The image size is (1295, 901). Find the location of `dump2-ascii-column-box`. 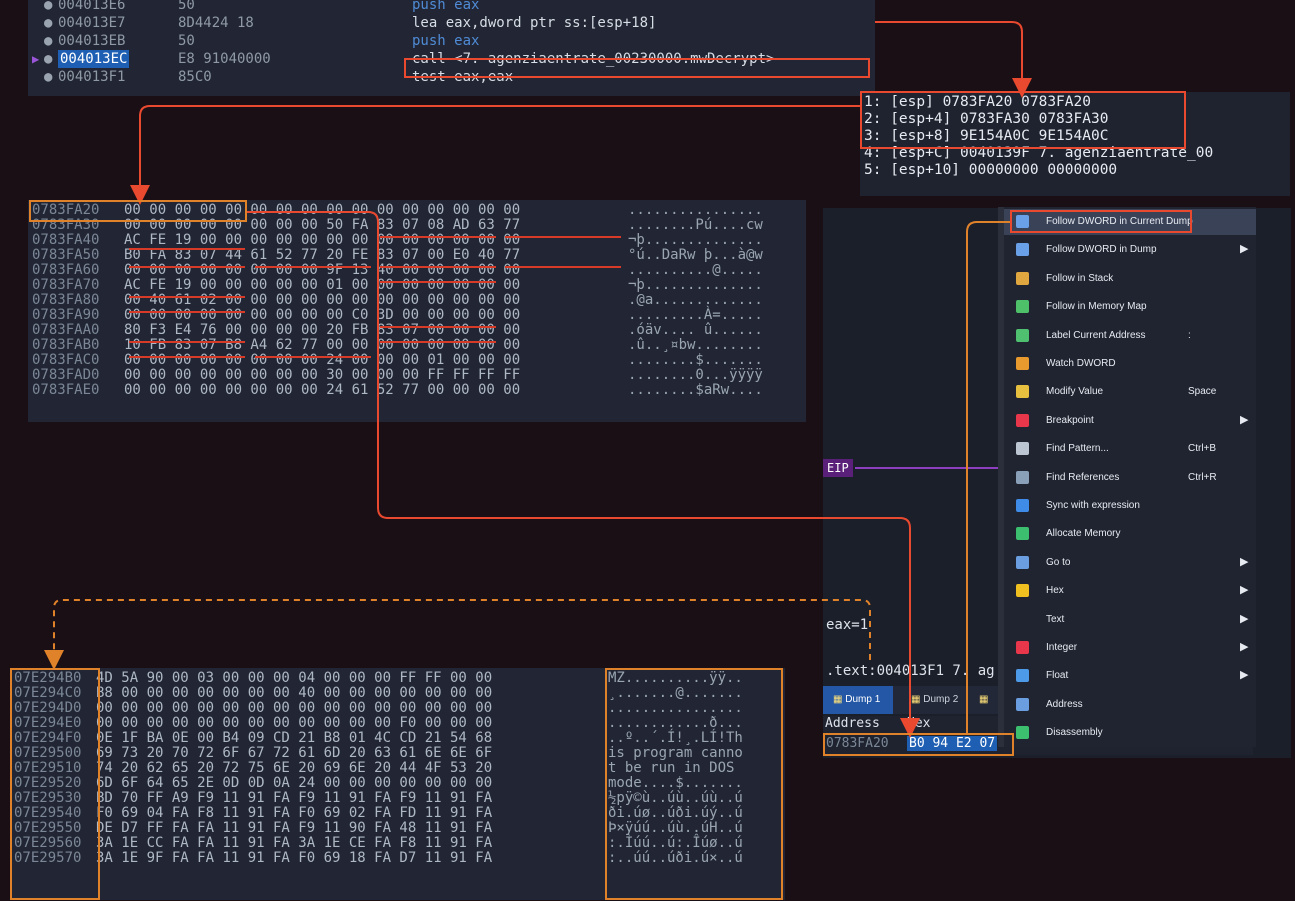

dump2-ascii-column-box is located at coordinates (694, 784).